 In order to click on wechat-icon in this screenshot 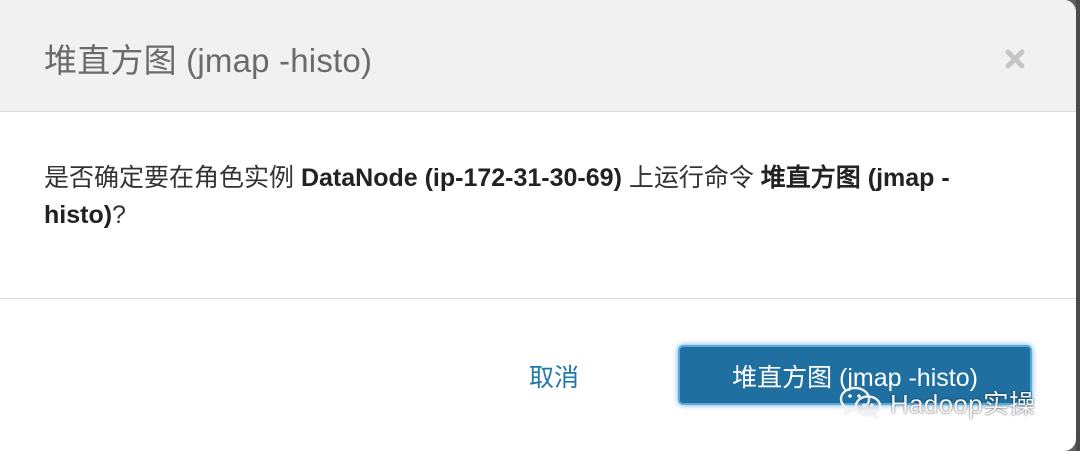, I will do `click(860, 403)`.